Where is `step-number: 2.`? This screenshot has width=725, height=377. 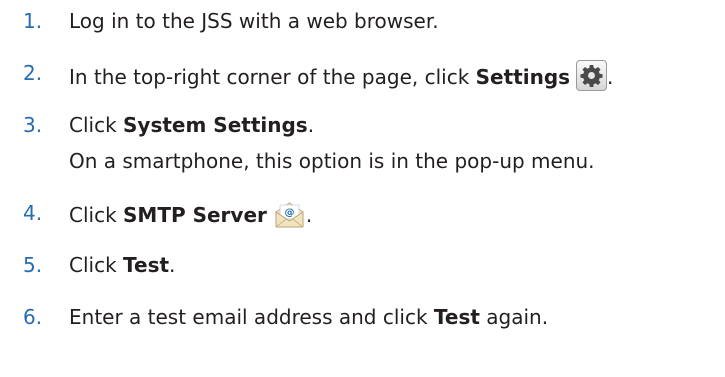 step-number: 2. is located at coordinates (33, 73).